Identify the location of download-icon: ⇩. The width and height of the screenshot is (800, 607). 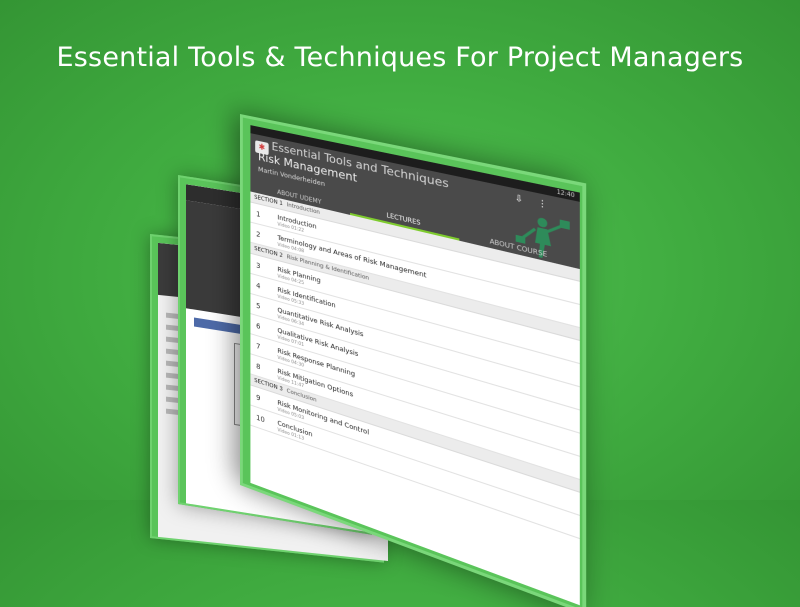
(519, 199).